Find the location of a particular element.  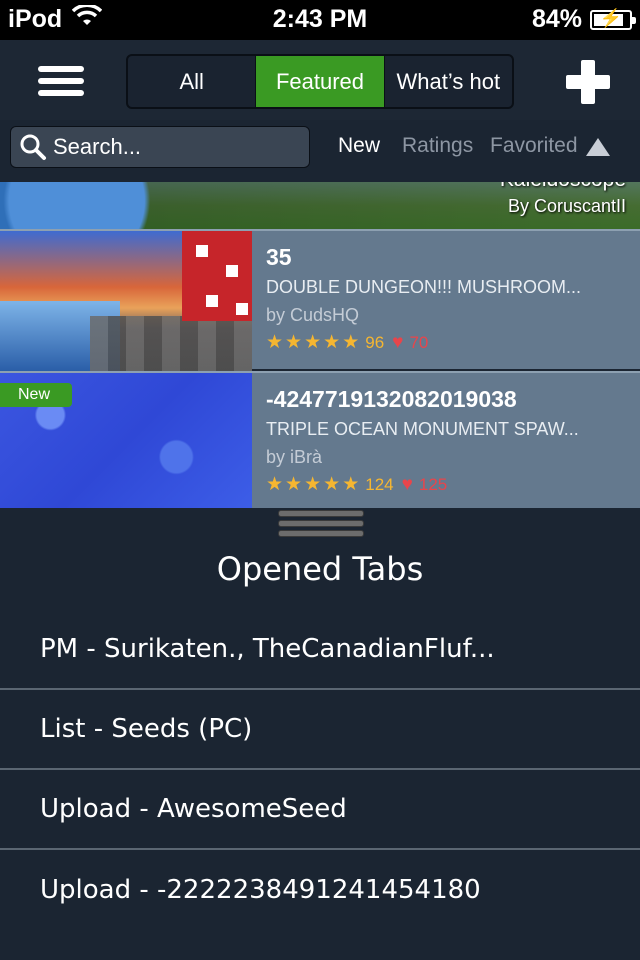

filter-segmented-control: All Featured What’s hot is located at coordinates (320, 81).